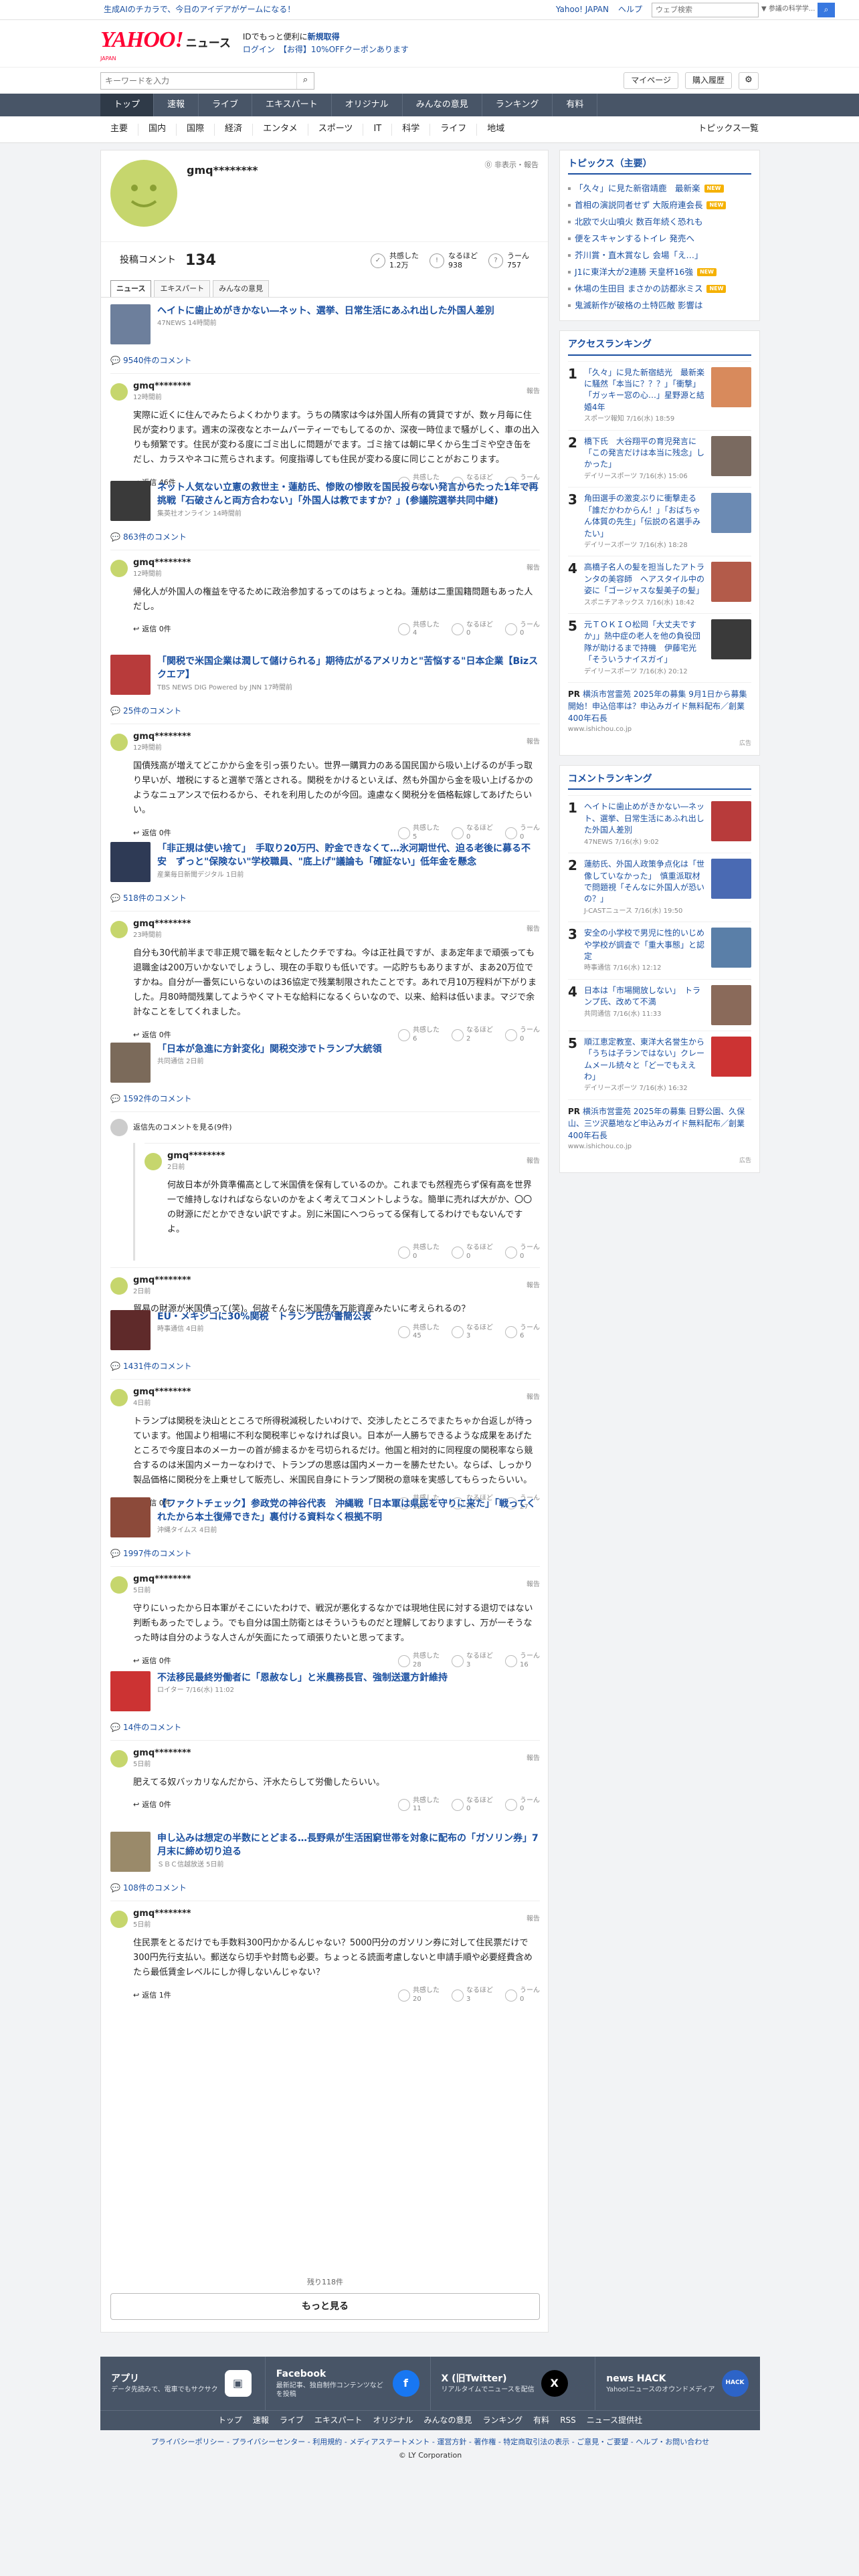 The height and width of the screenshot is (2576, 859). What do you see at coordinates (325, 1099) in the screenshot?
I see `article-comment-count: 💬 1592件のコメント` at bounding box center [325, 1099].